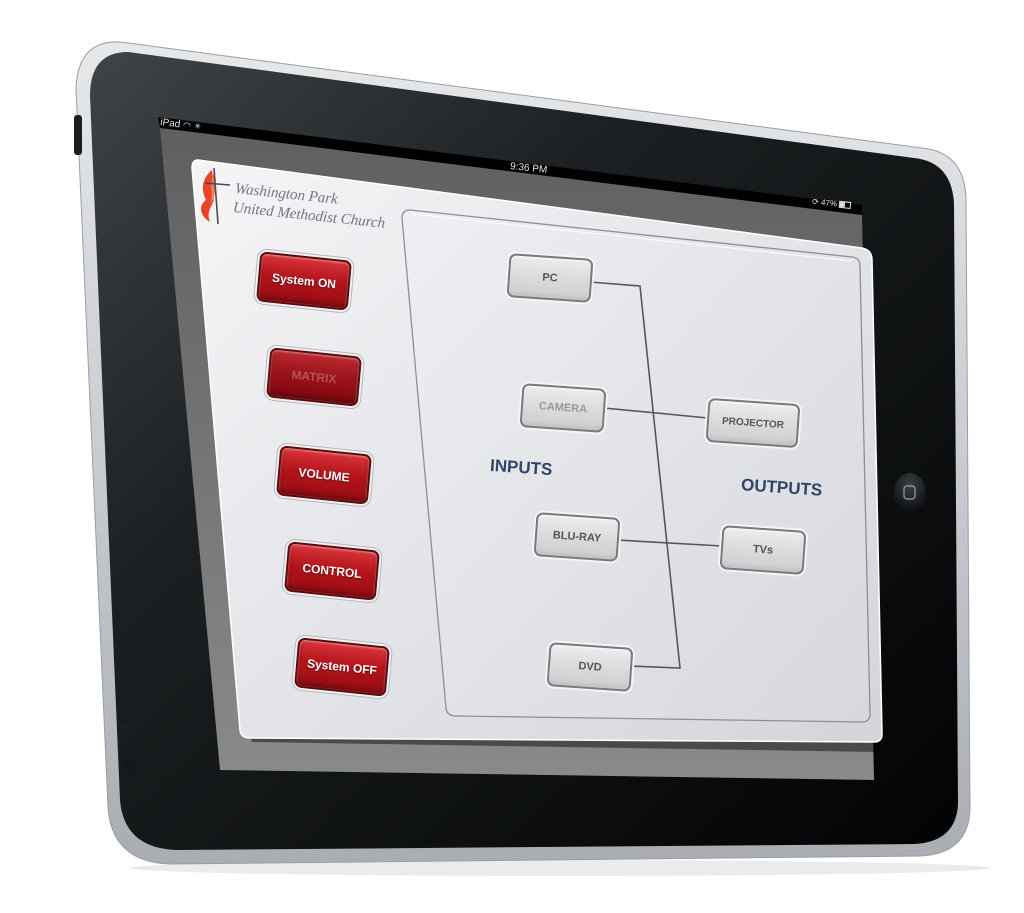  What do you see at coordinates (829, 203) in the screenshot?
I see `battery-percent: 47%` at bounding box center [829, 203].